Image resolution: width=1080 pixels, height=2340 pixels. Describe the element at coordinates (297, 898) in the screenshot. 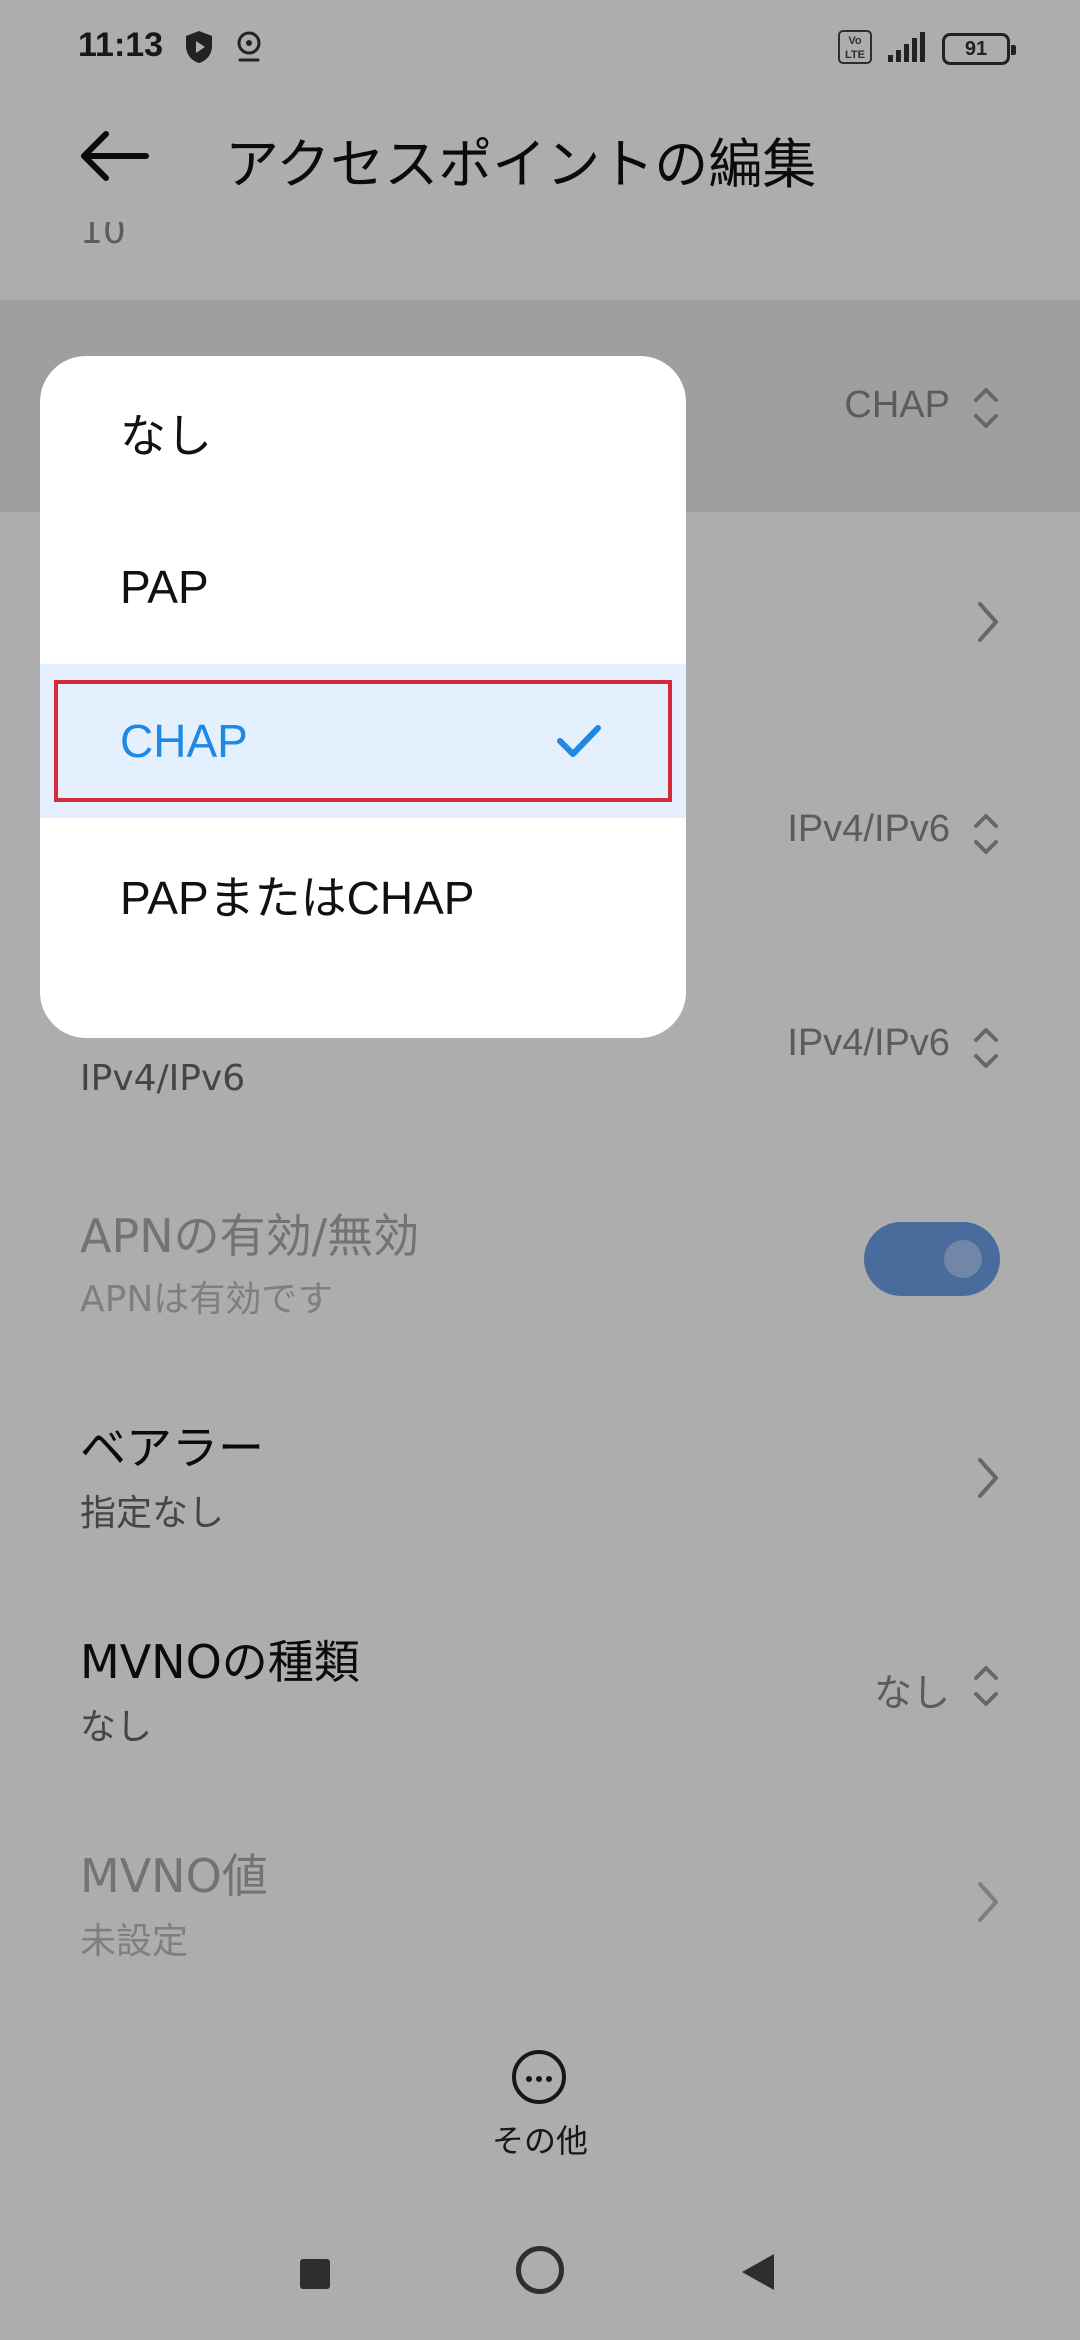

I see `popup-option-label: PAPまたはCHAP` at that location.